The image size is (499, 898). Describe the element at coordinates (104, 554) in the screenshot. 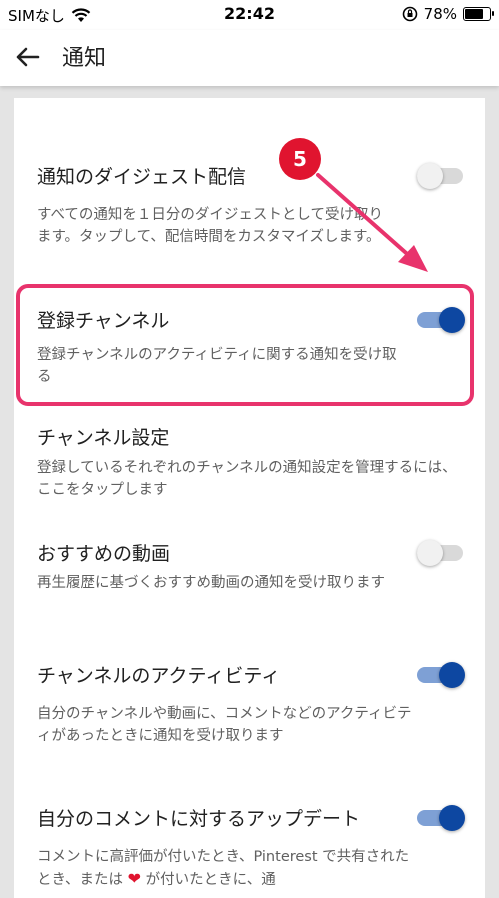

I see `setting-title: おすすめの動画` at that location.